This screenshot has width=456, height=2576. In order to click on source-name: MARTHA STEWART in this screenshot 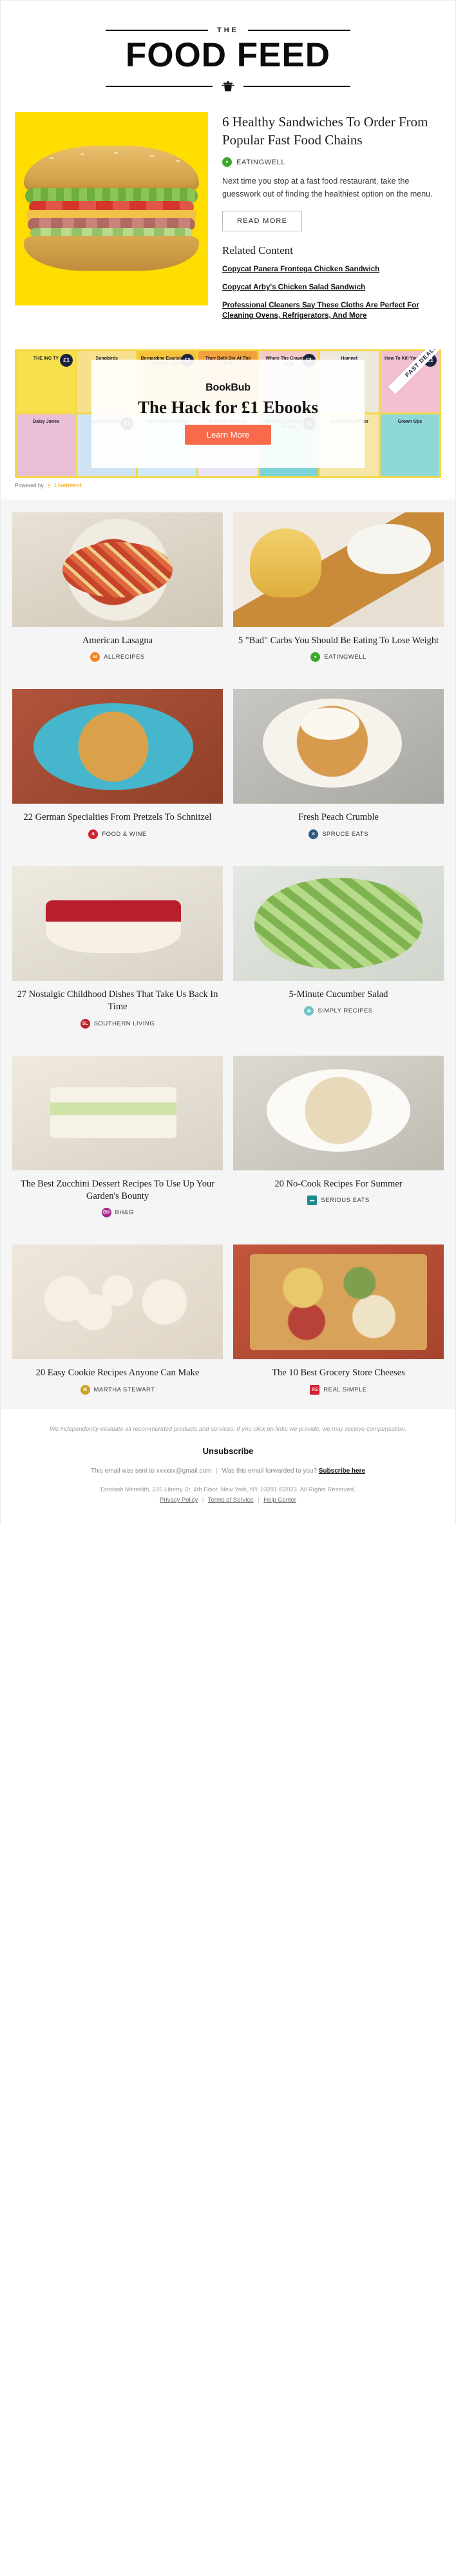, I will do `click(124, 1389)`.